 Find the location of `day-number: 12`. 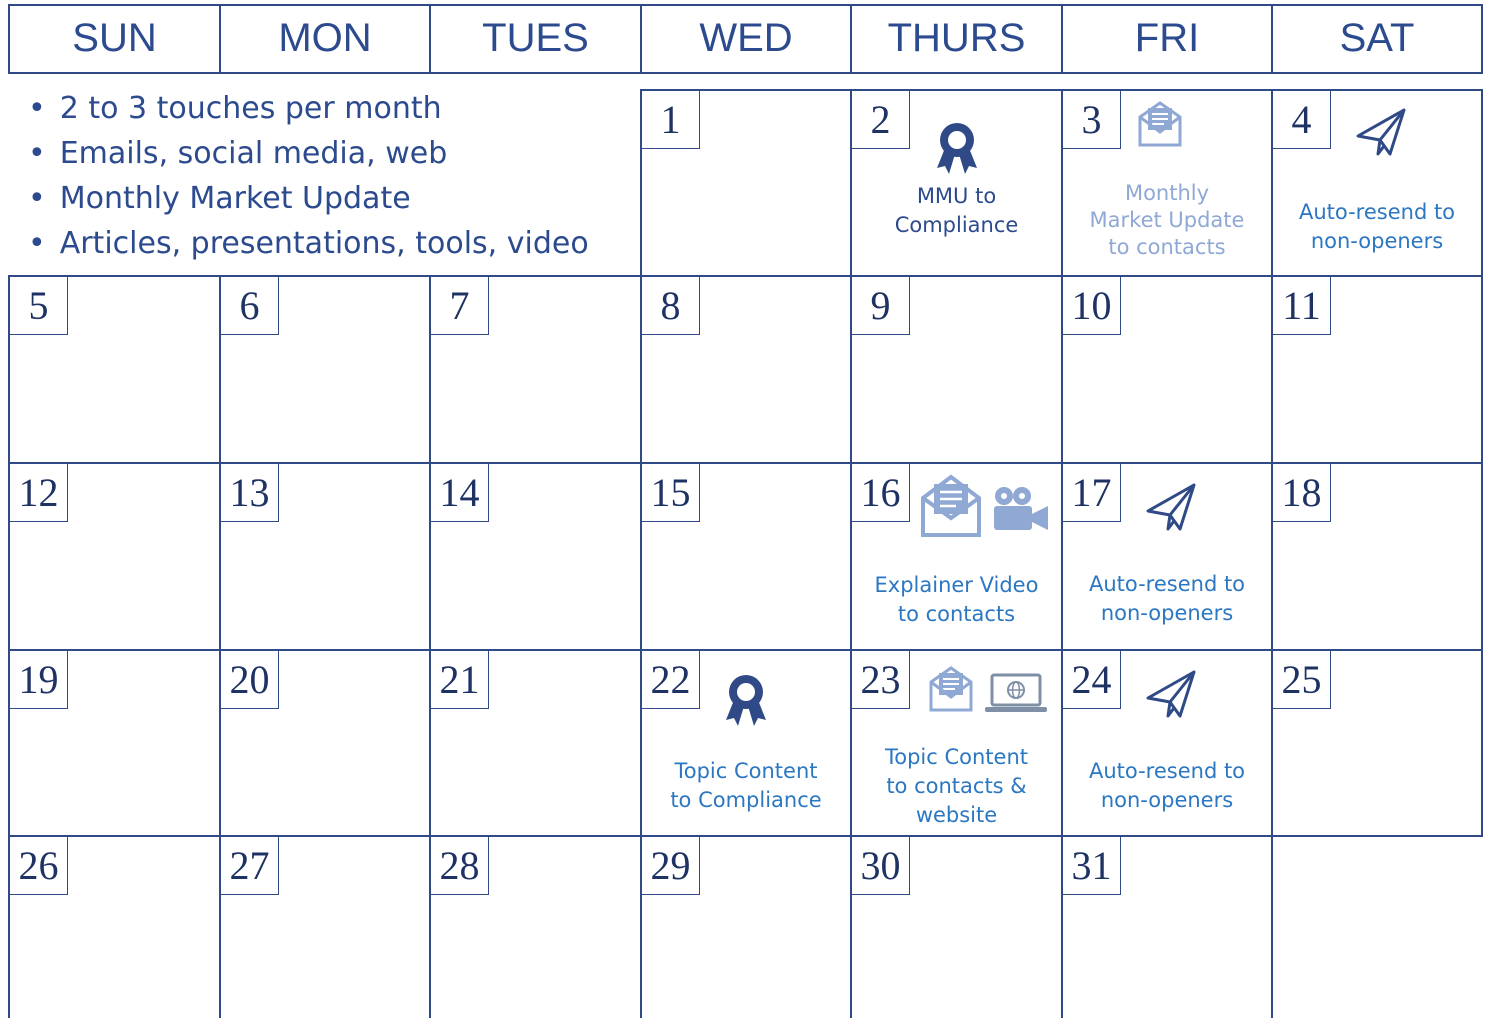

day-number: 12 is located at coordinates (39, 493).